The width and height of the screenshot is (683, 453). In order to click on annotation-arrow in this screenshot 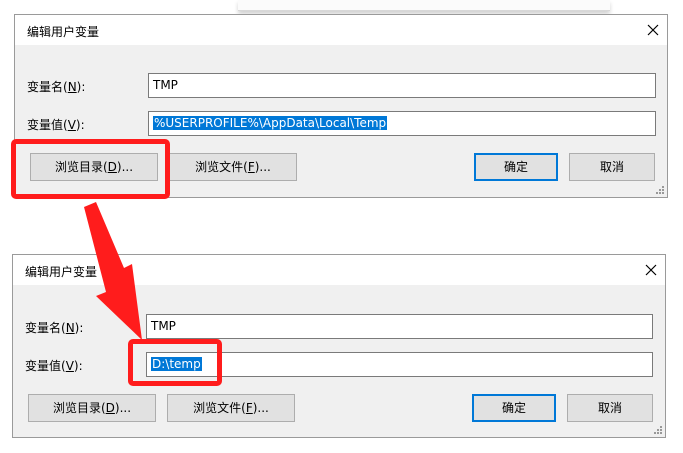, I will do `click(113, 271)`.